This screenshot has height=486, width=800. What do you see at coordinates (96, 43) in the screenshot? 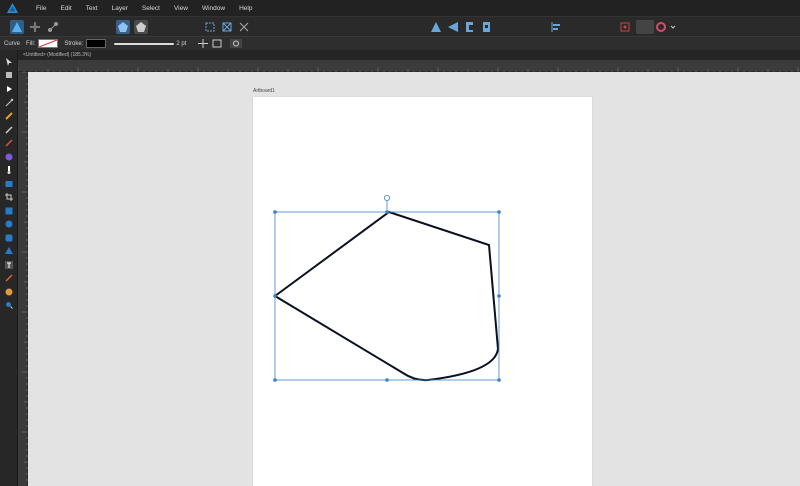
I see `stroke-swatch` at bounding box center [96, 43].